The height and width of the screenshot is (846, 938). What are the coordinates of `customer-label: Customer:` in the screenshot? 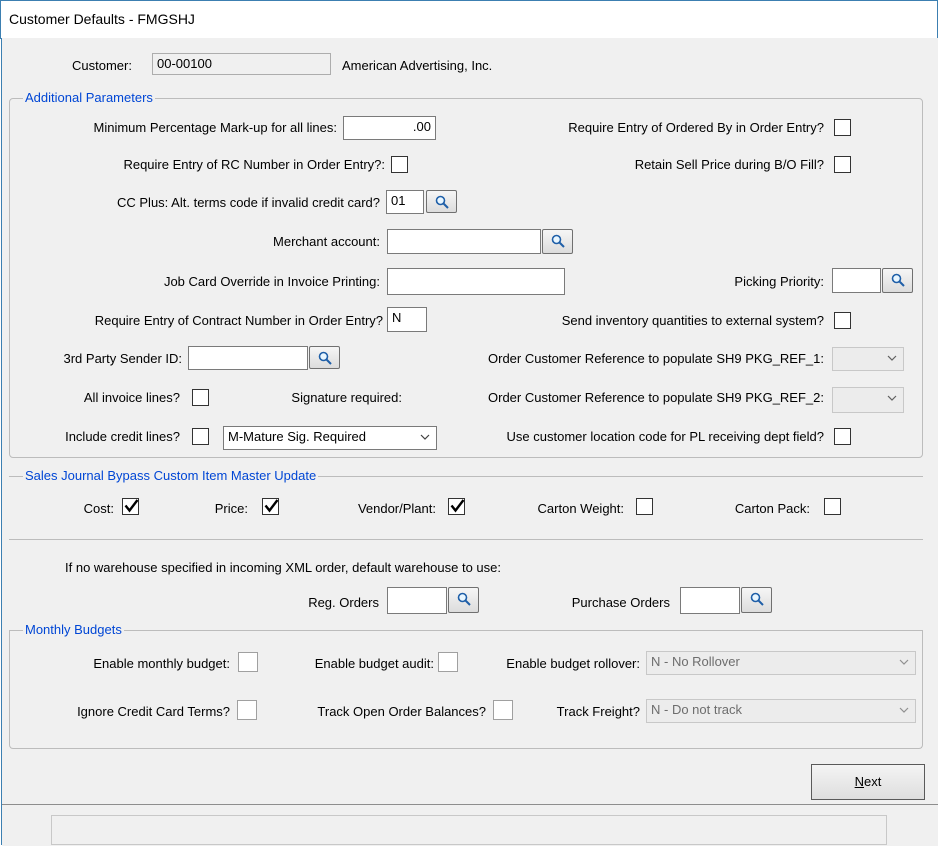 It's located at (102, 65).